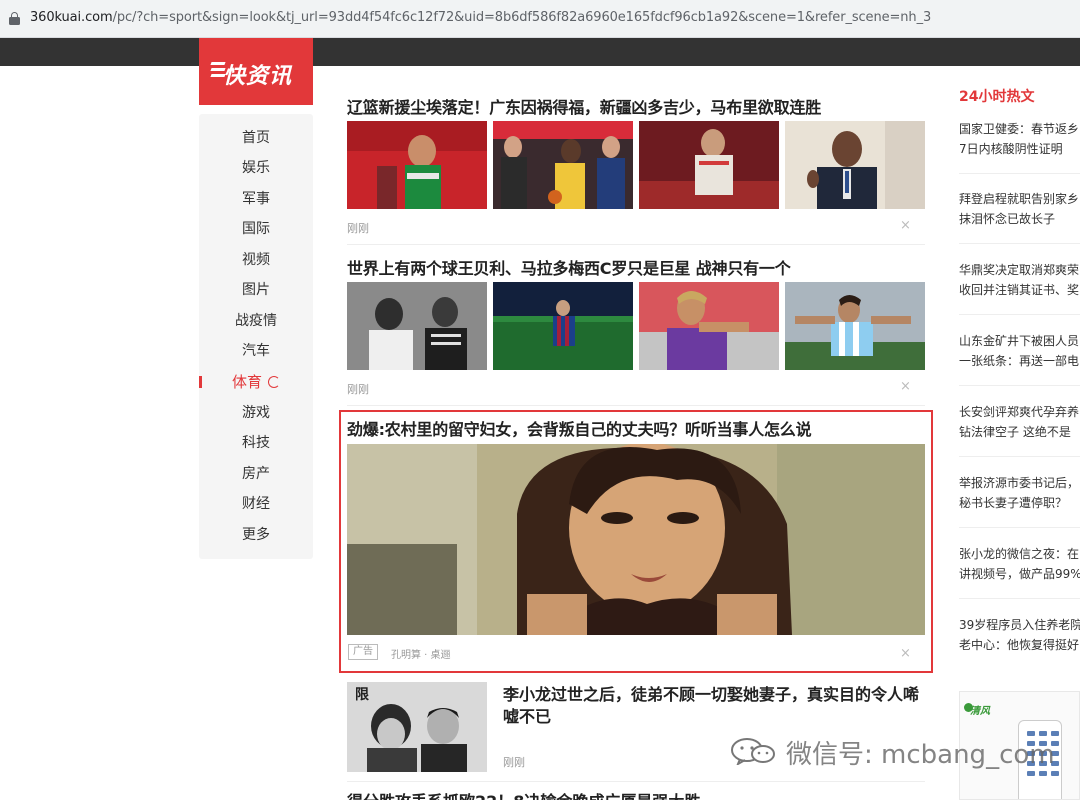  What do you see at coordinates (256, 260) in the screenshot?
I see `nav-item-video: 视频` at bounding box center [256, 260].